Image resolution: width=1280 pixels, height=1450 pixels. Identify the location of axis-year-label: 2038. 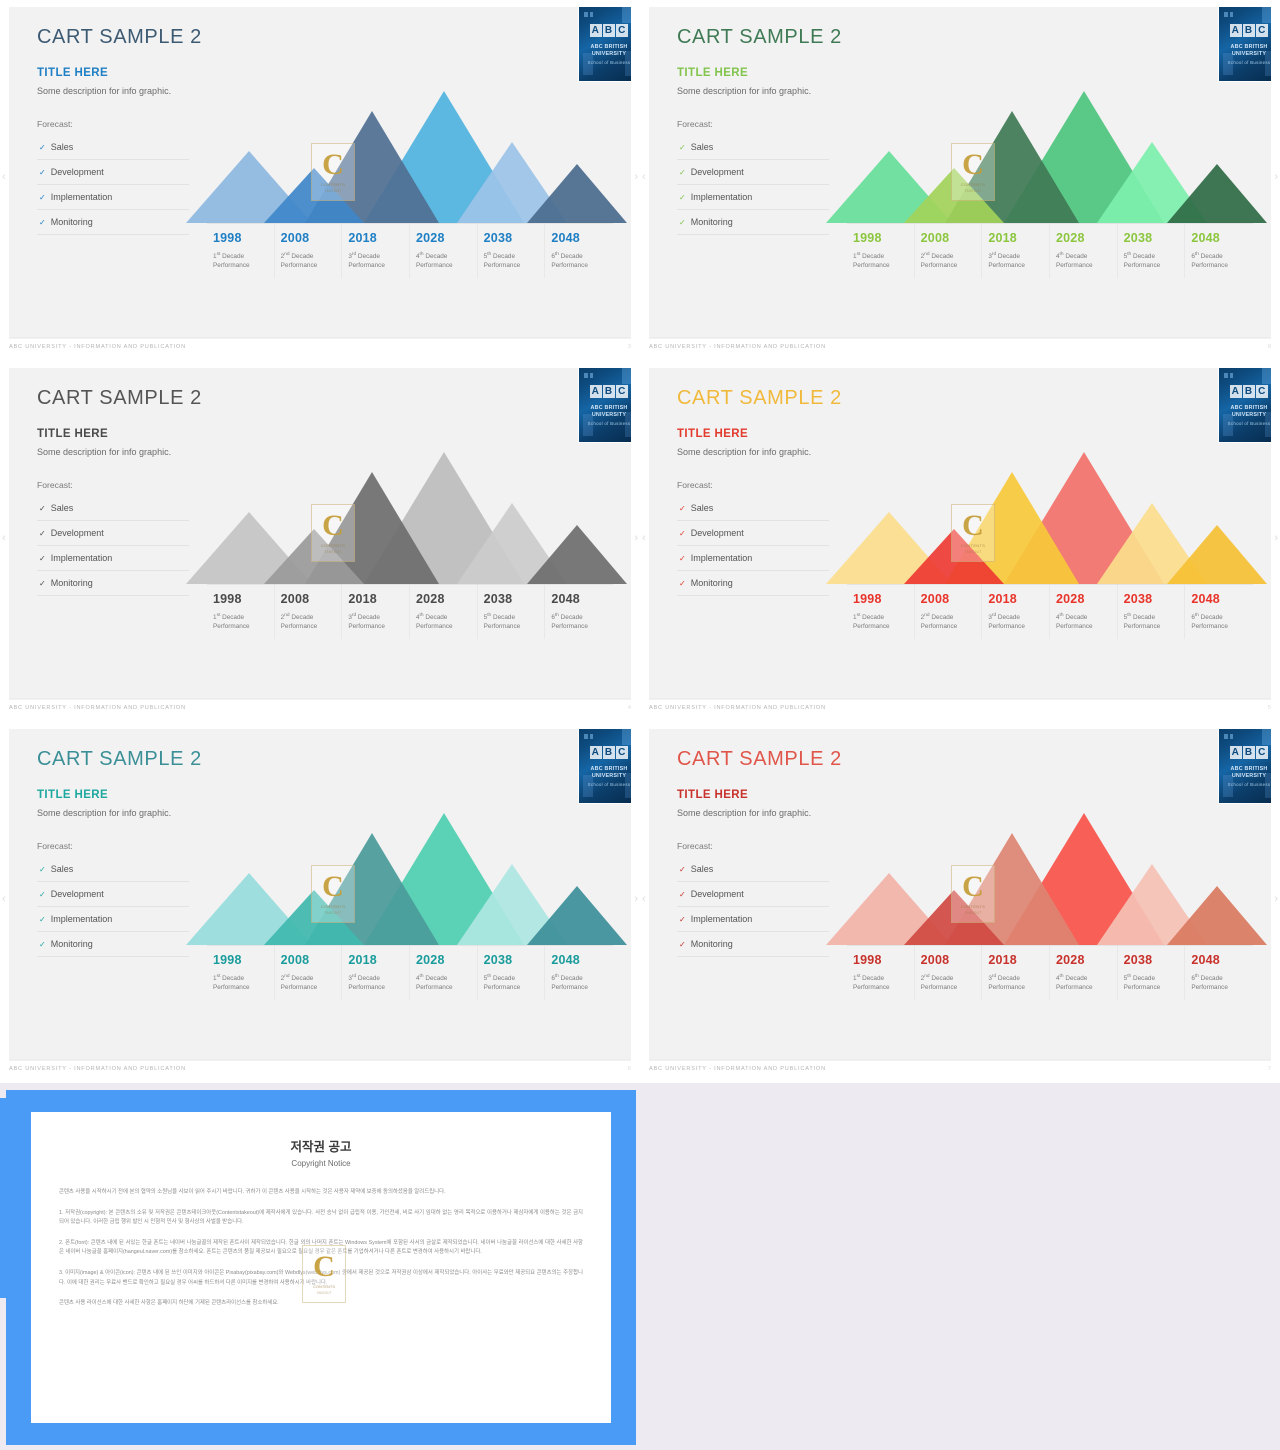
(498, 238).